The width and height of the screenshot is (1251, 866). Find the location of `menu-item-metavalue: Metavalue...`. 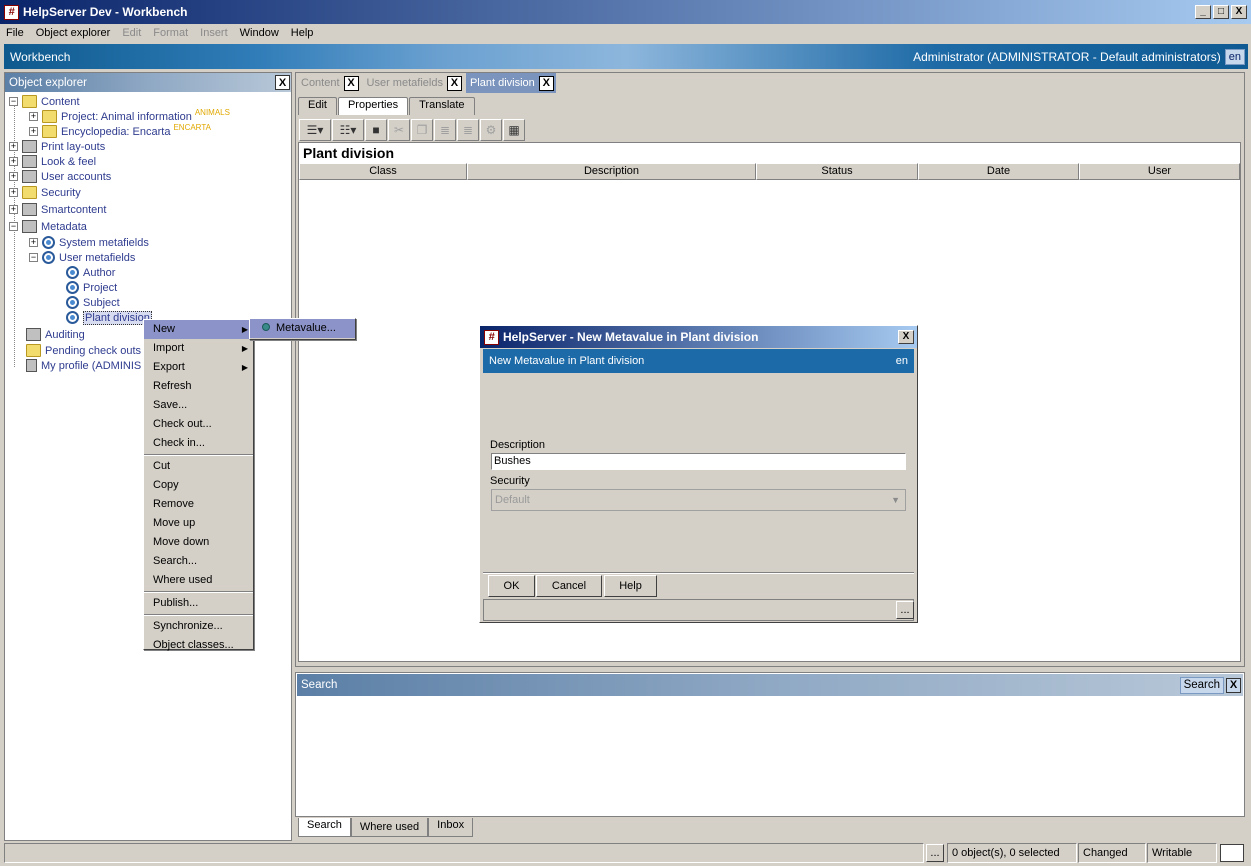

menu-item-metavalue: Metavalue... is located at coordinates (302, 328).